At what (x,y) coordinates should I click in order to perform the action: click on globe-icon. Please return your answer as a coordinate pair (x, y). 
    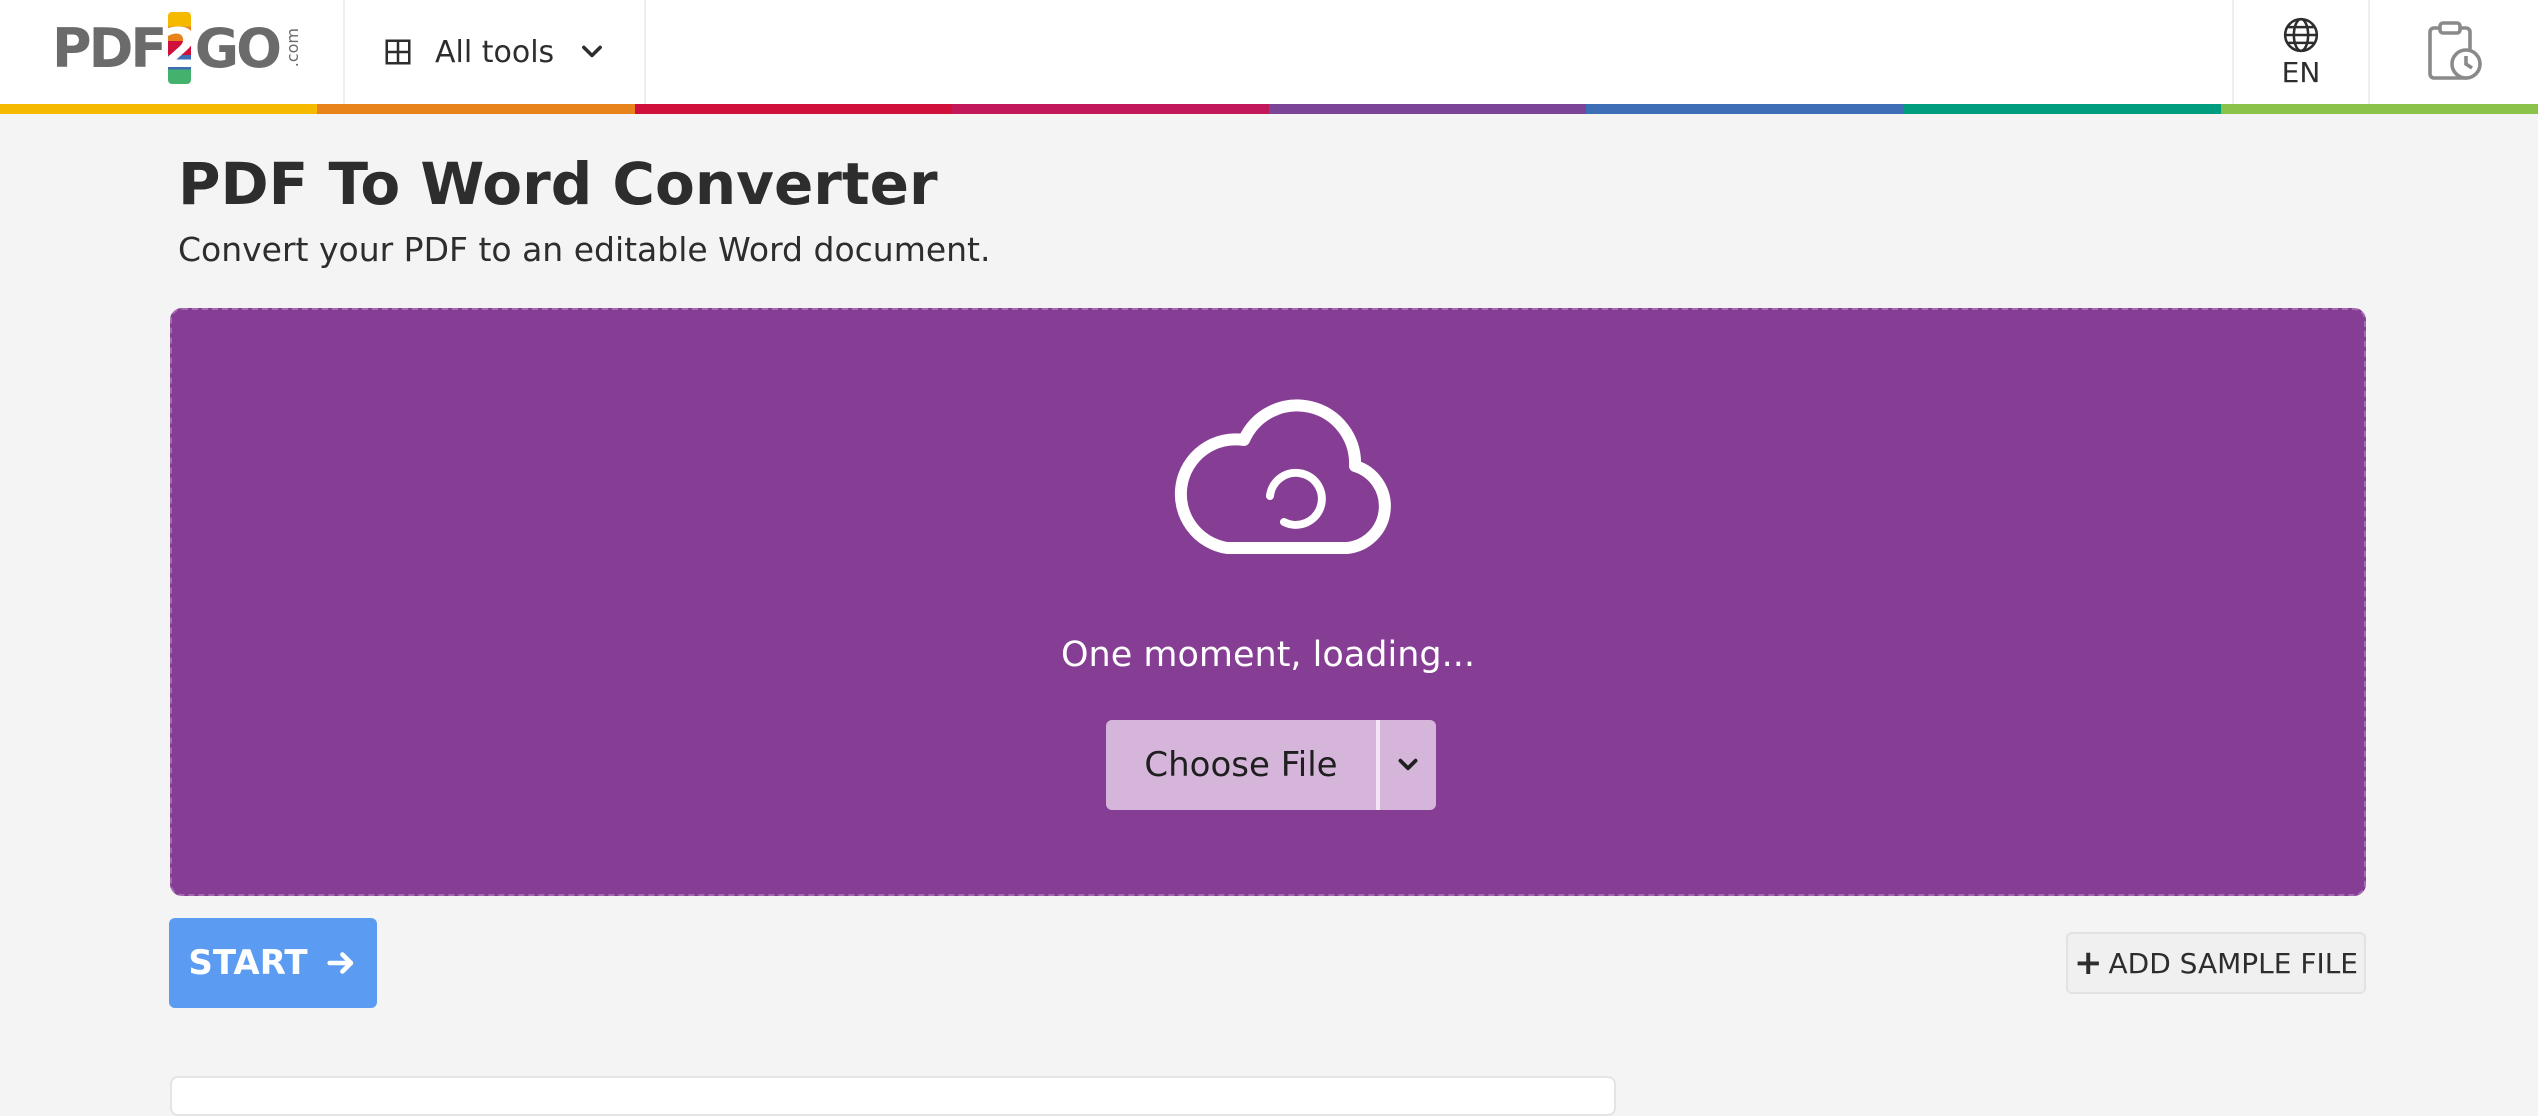
    Looking at the image, I should click on (2301, 34).